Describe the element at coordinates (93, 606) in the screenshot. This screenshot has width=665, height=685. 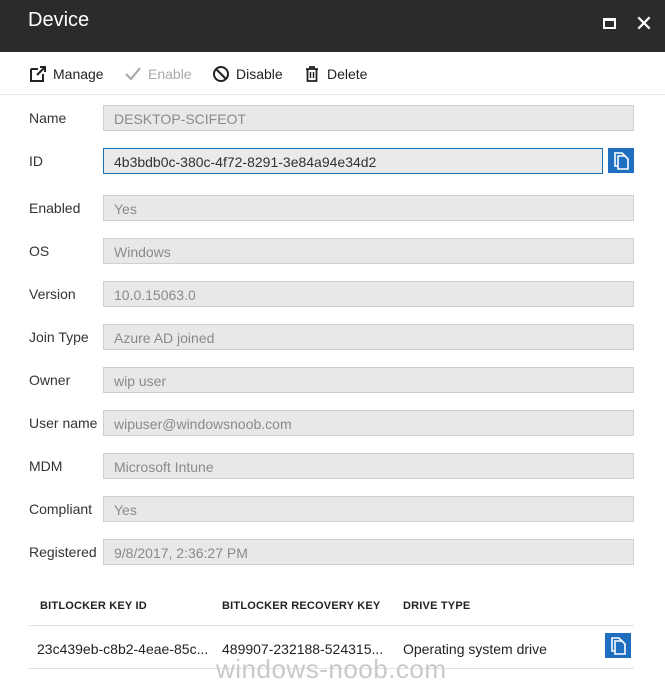
I see `column-header-key-id: BITLOCKER KEY ID` at that location.